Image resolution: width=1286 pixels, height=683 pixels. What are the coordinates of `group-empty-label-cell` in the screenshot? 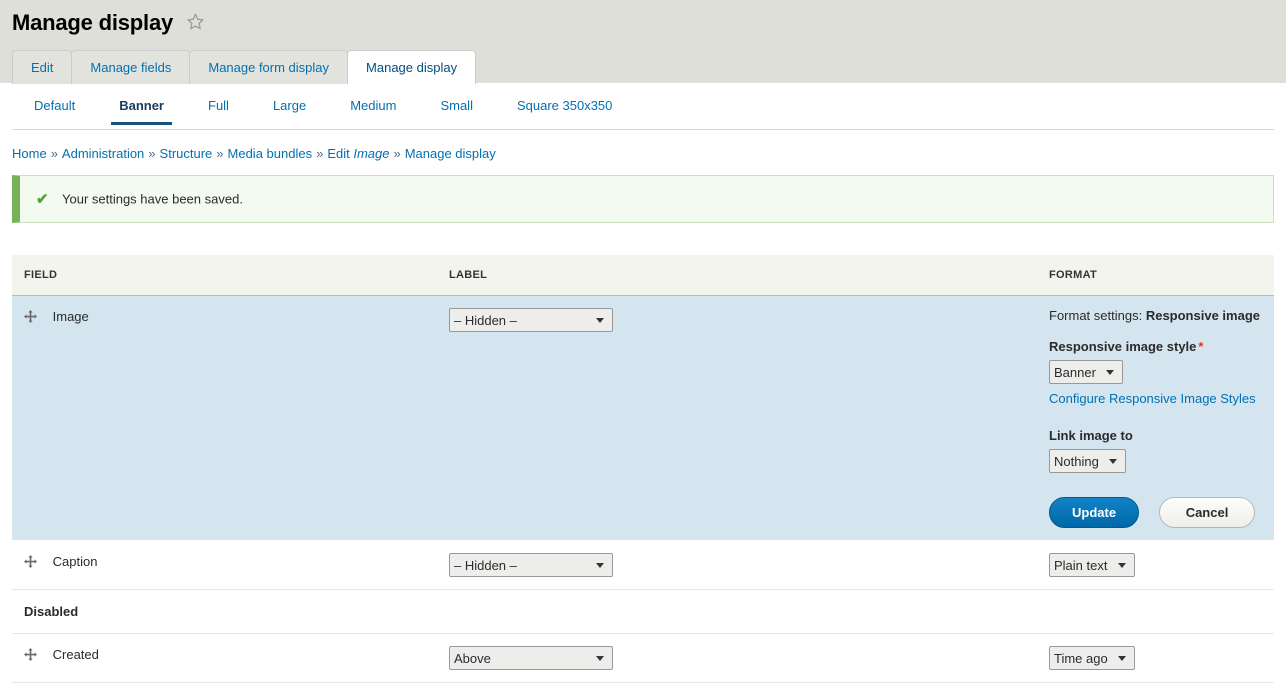 It's located at (737, 611).